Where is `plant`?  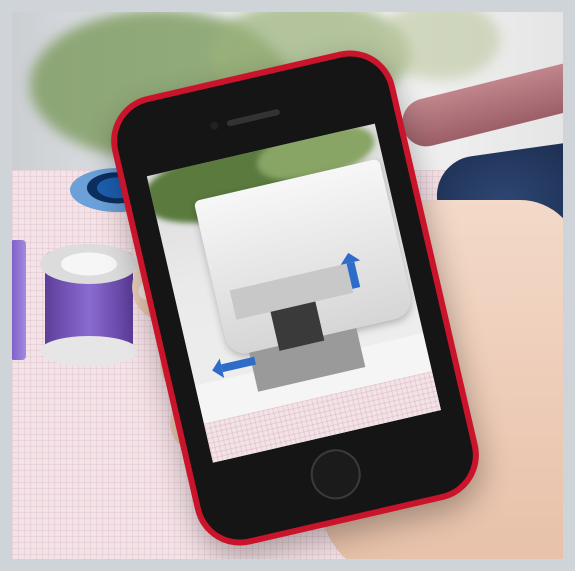
plant is located at coordinates (440, 40).